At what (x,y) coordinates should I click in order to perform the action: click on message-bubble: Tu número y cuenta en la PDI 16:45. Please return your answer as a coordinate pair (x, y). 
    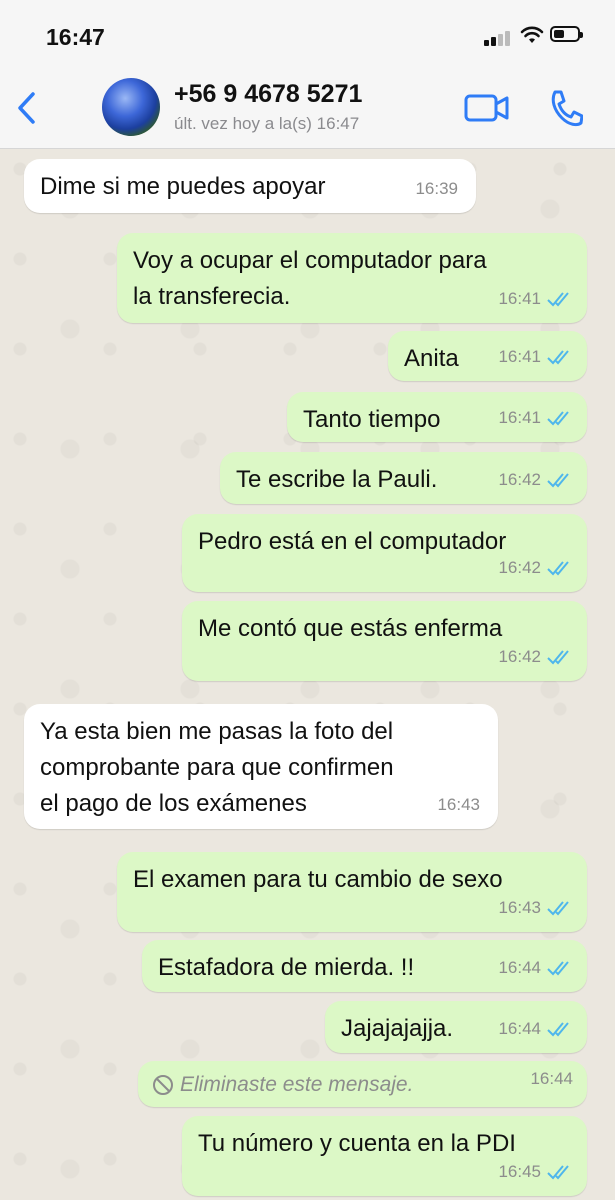
    Looking at the image, I should click on (384, 1156).